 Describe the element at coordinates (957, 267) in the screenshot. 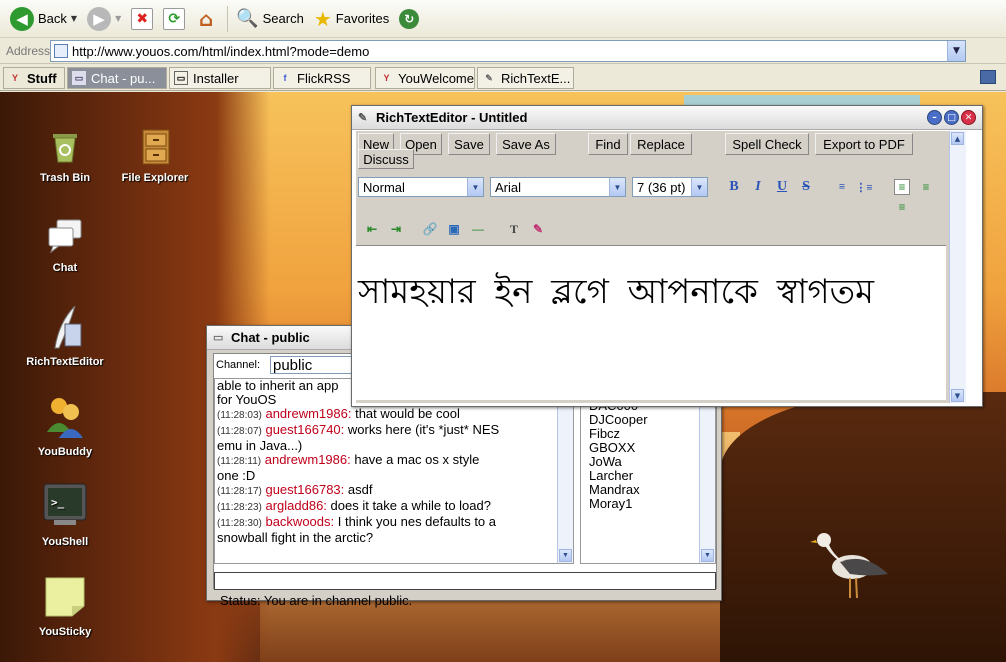

I see `editor-scrollbar: ▲ ▼` at that location.